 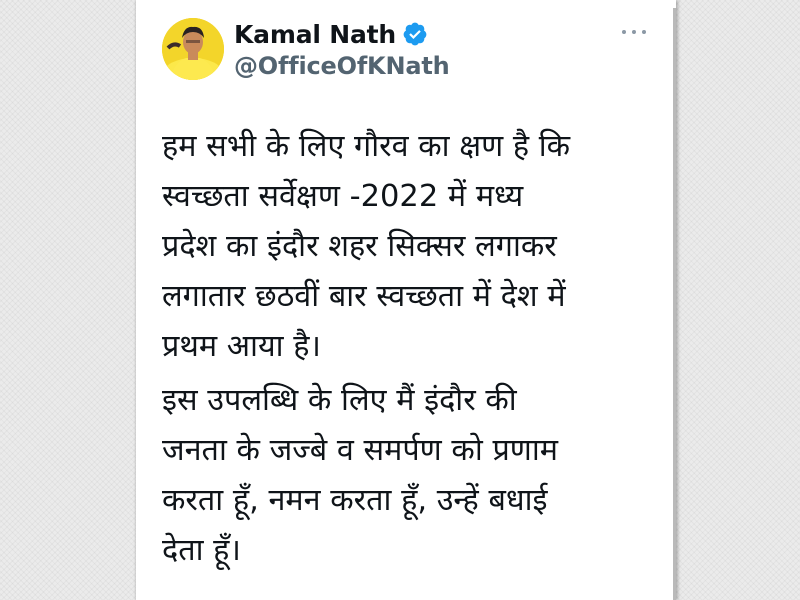 I want to click on tweet-header: Kamal Nath @OfficeOfKNath, so click(x=412, y=53).